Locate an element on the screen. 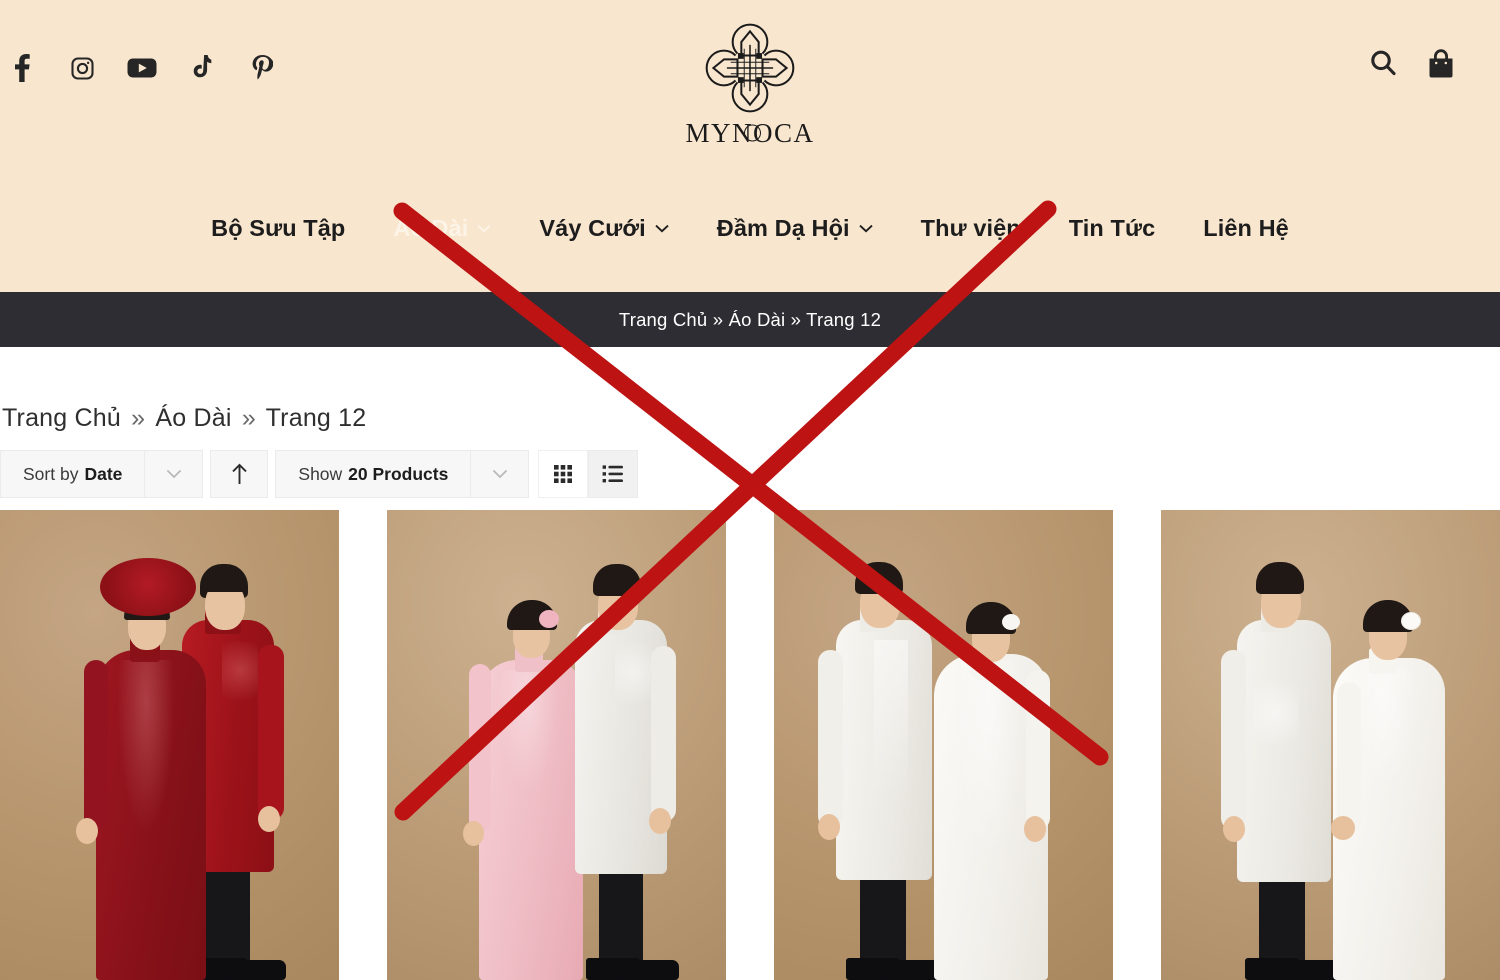 The width and height of the screenshot is (1500, 980). breadcrumb-bar-text: Trang Chủ » Áo Dài » Trang 12 is located at coordinates (750, 319).